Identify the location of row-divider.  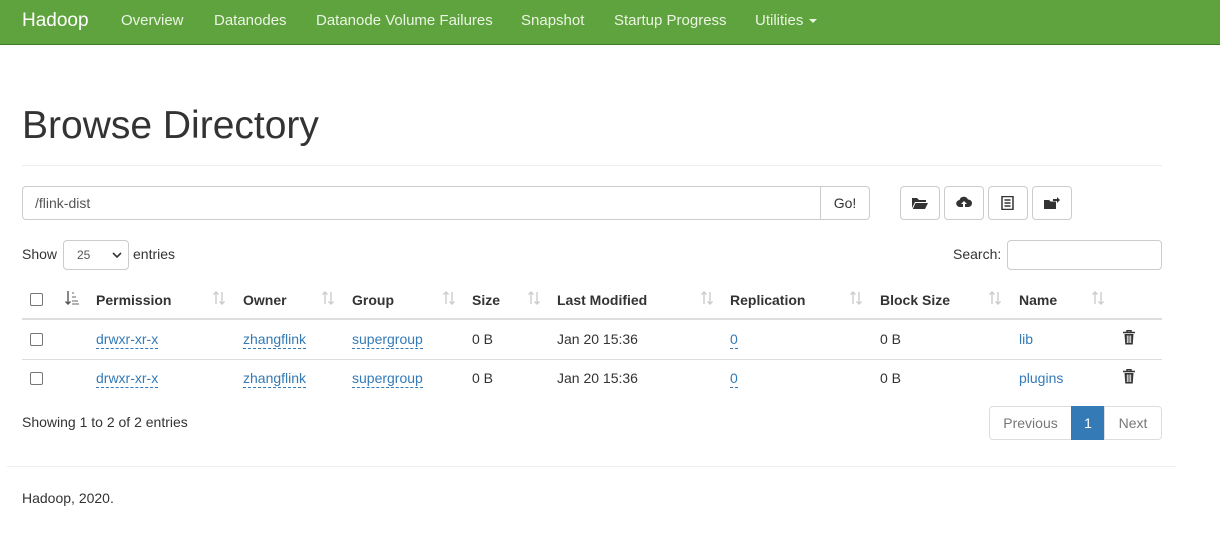
(592, 359).